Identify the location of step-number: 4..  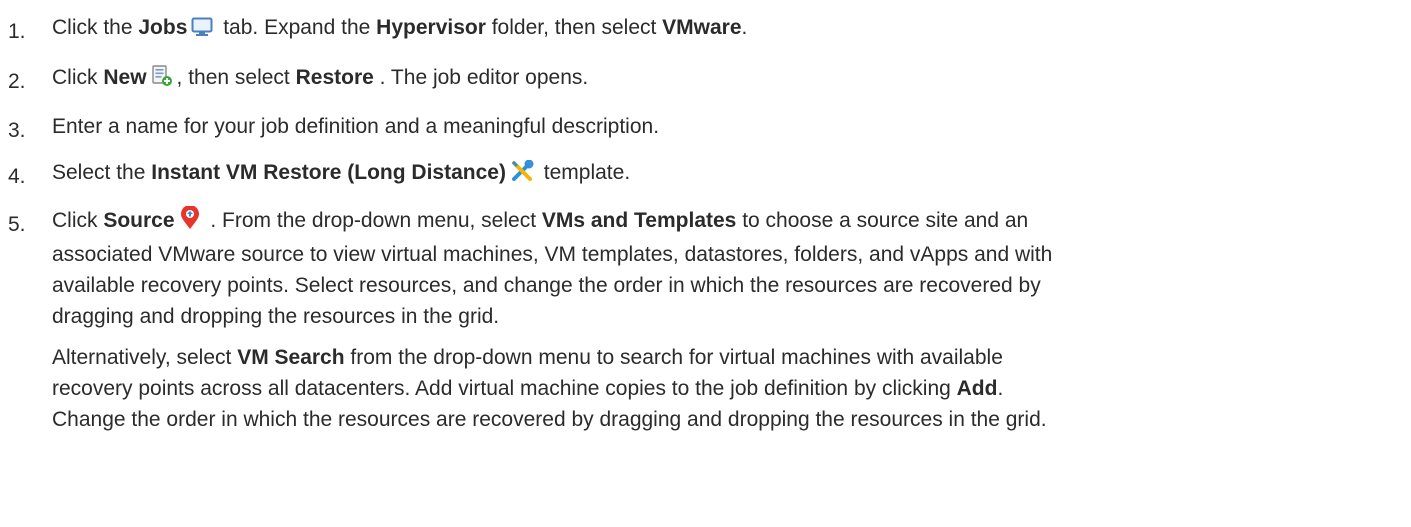
(17, 176).